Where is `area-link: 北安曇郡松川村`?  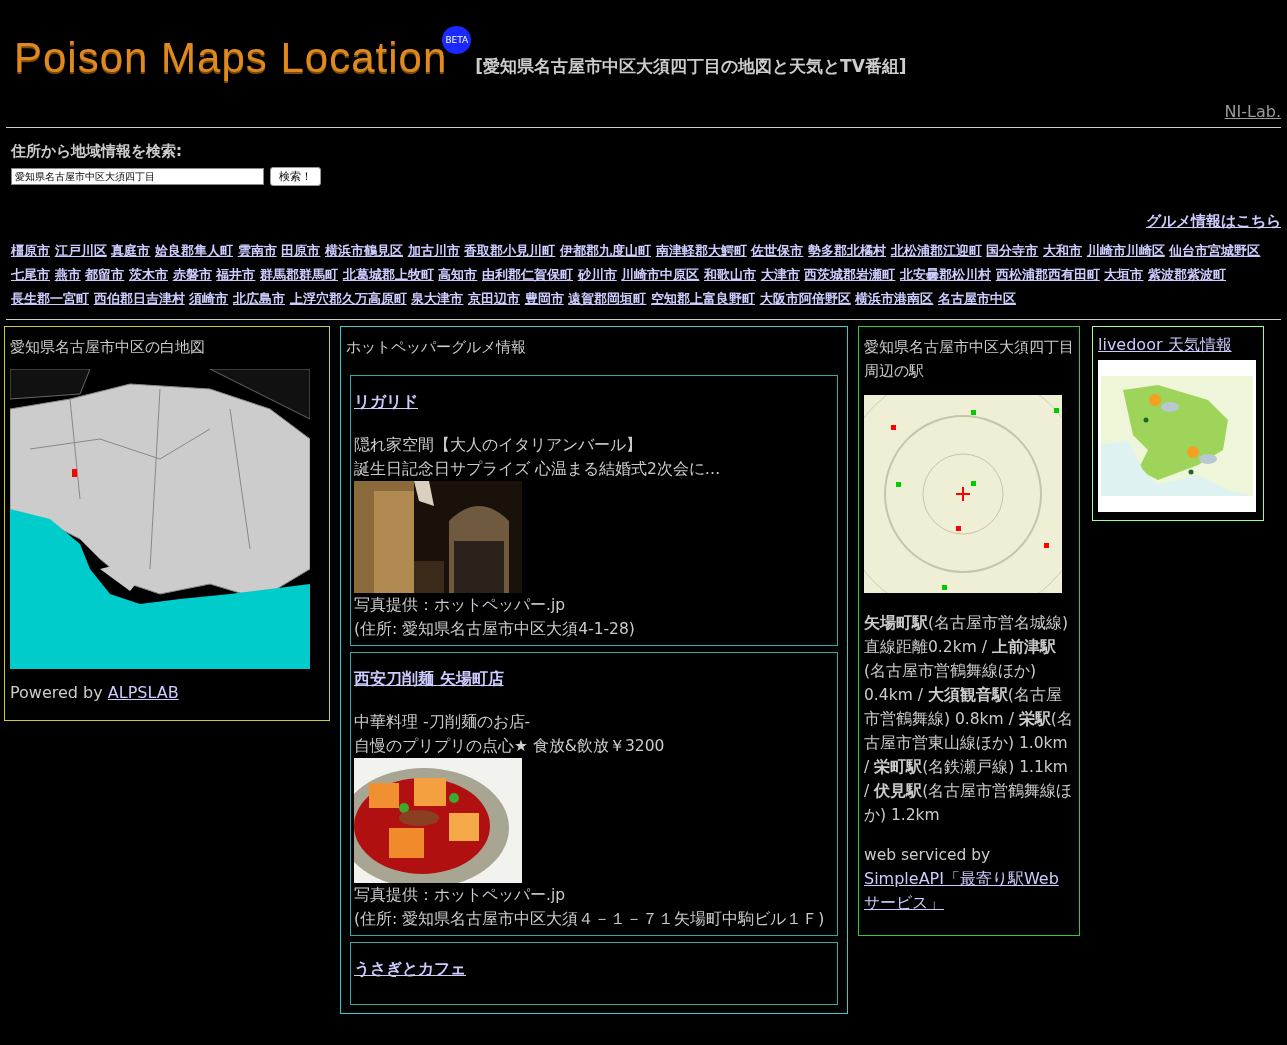
area-link: 北安曇郡松川村 is located at coordinates (946, 274).